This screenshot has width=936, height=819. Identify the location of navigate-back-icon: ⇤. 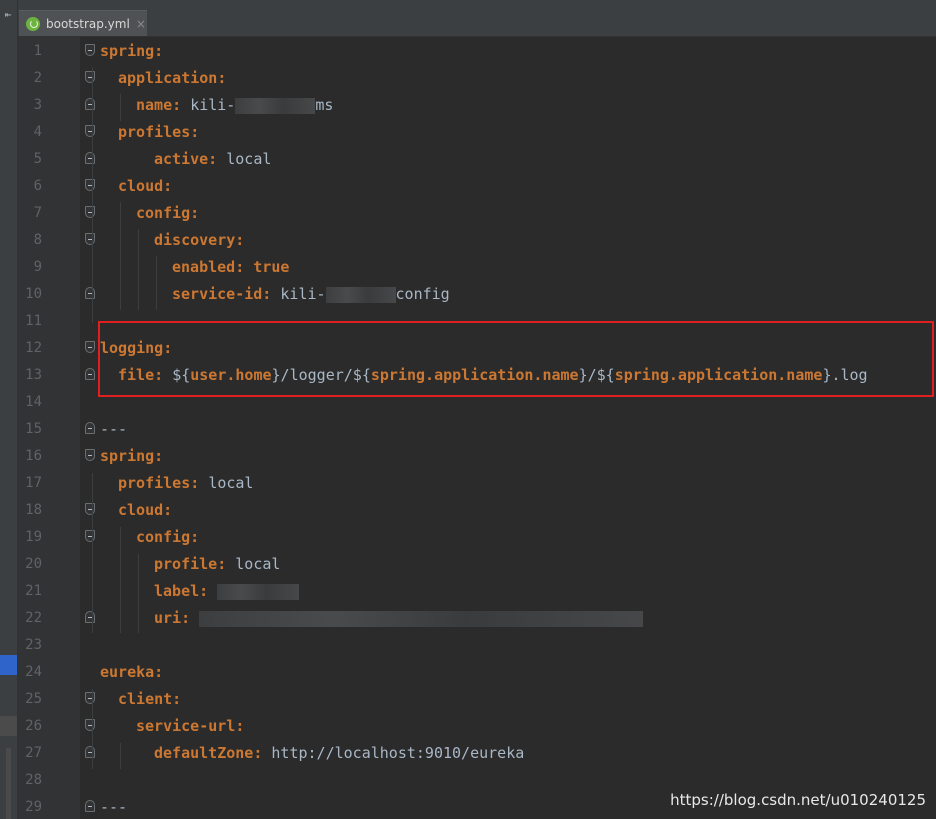
(8, 15).